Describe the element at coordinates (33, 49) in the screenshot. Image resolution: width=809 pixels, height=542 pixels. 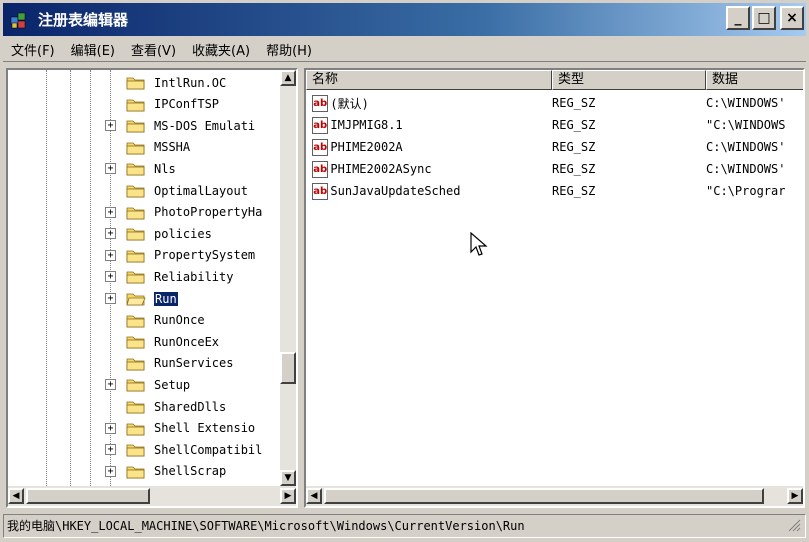
I see `menu-file: 文件(F)` at that location.